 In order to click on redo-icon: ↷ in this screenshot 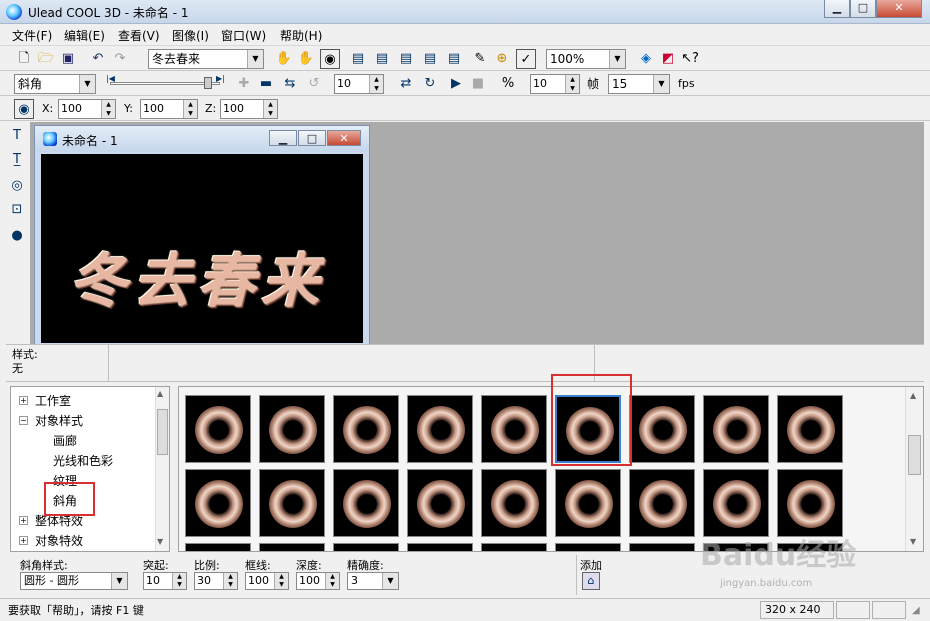, I will do `click(120, 59)`.